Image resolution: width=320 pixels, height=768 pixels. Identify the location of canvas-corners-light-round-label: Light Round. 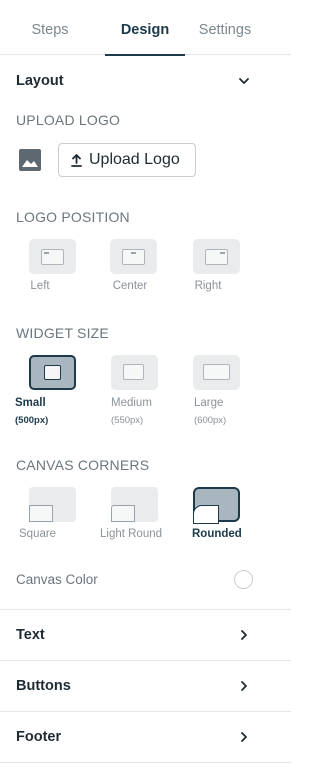
(131, 534).